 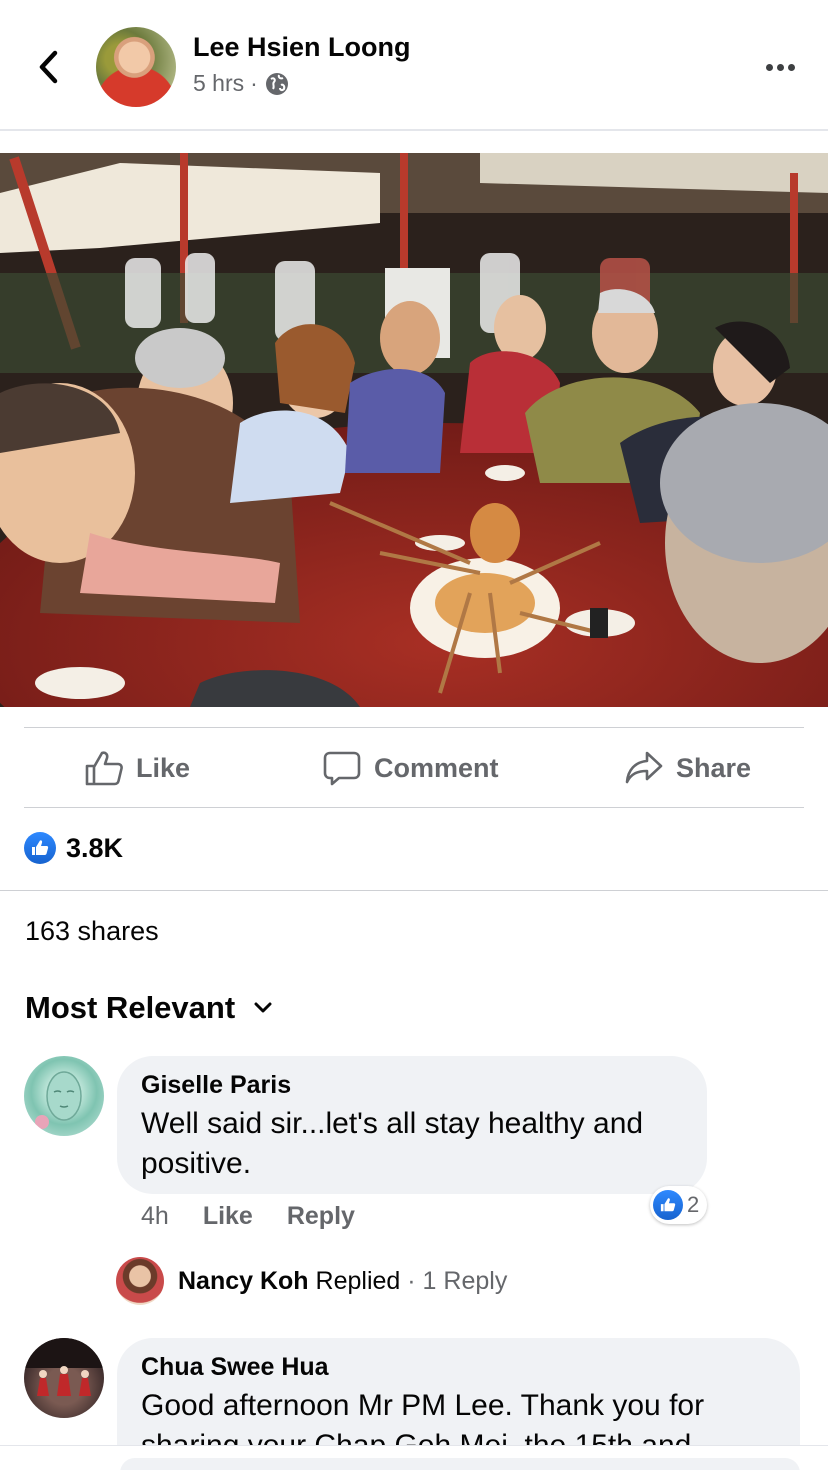 What do you see at coordinates (130, 1007) in the screenshot?
I see `sort-label: Most Relevant` at bounding box center [130, 1007].